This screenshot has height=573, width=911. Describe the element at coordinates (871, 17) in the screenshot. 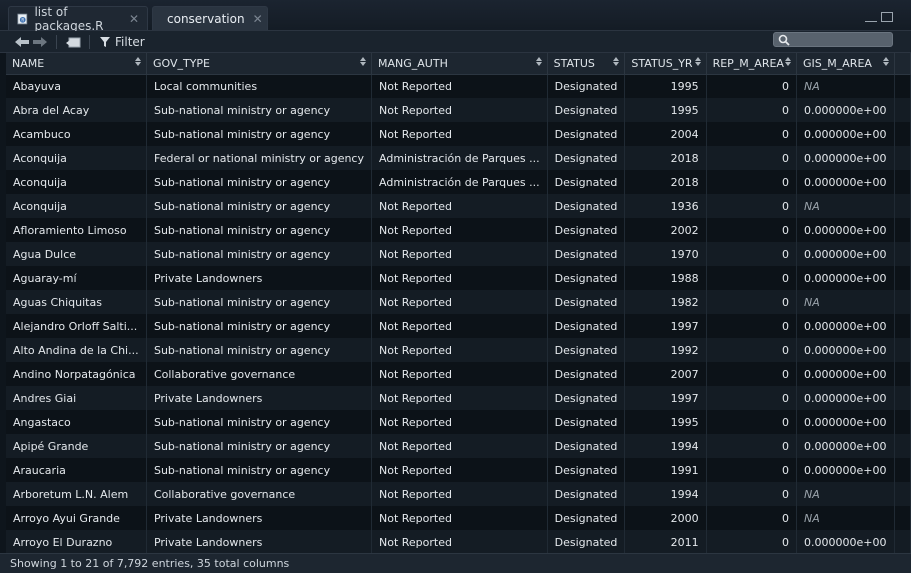

I see `minimize-icon` at that location.